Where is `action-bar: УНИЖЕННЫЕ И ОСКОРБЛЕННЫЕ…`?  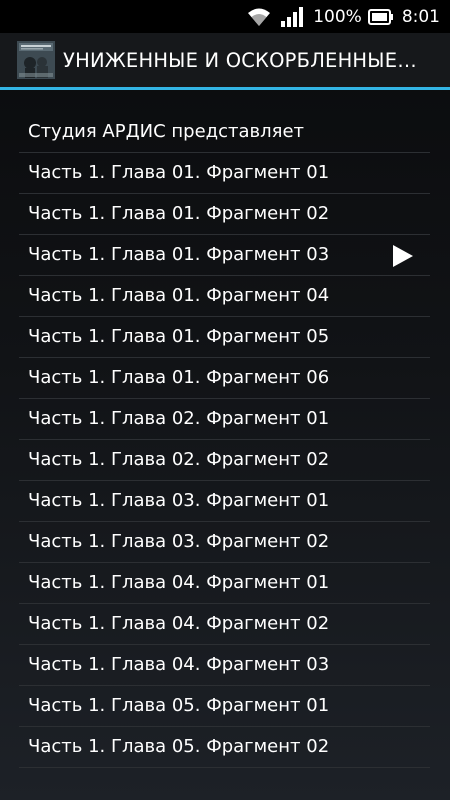 action-bar: УНИЖЕННЫЕ И ОСКОРБЛЕННЫЕ… is located at coordinates (225, 61).